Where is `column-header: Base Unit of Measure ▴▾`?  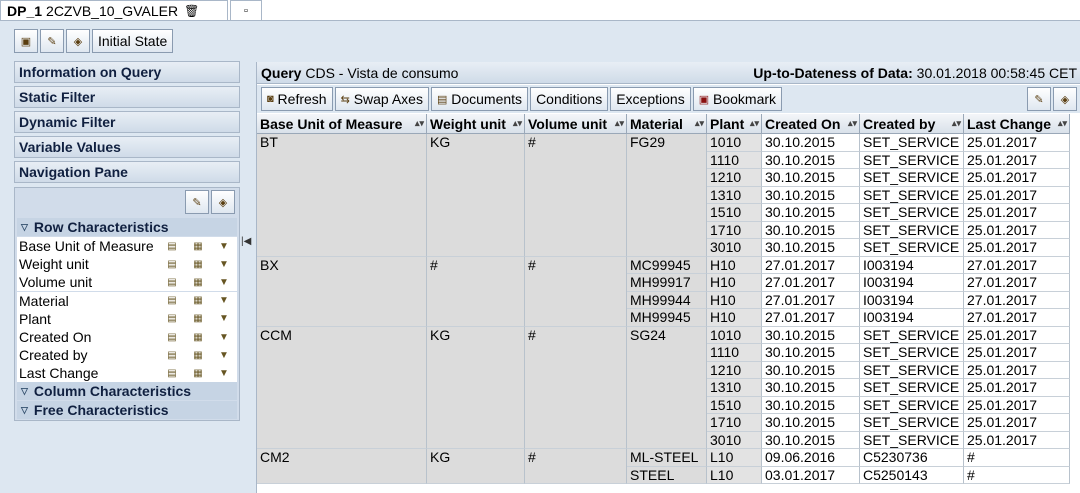 column-header: Base Unit of Measure ▴▾ is located at coordinates (342, 124).